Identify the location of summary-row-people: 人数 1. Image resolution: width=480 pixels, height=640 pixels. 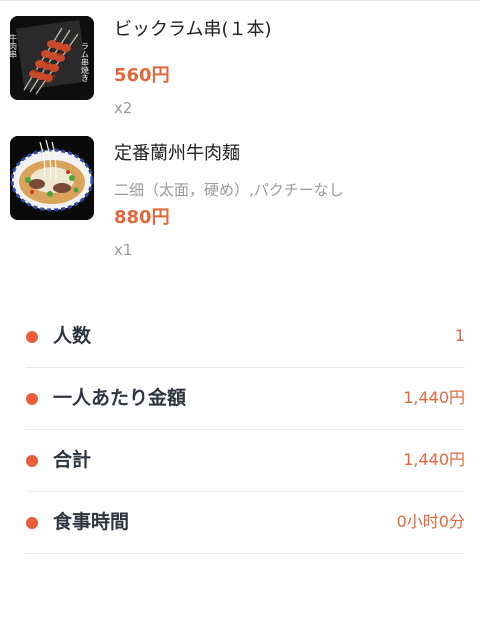
(245, 337).